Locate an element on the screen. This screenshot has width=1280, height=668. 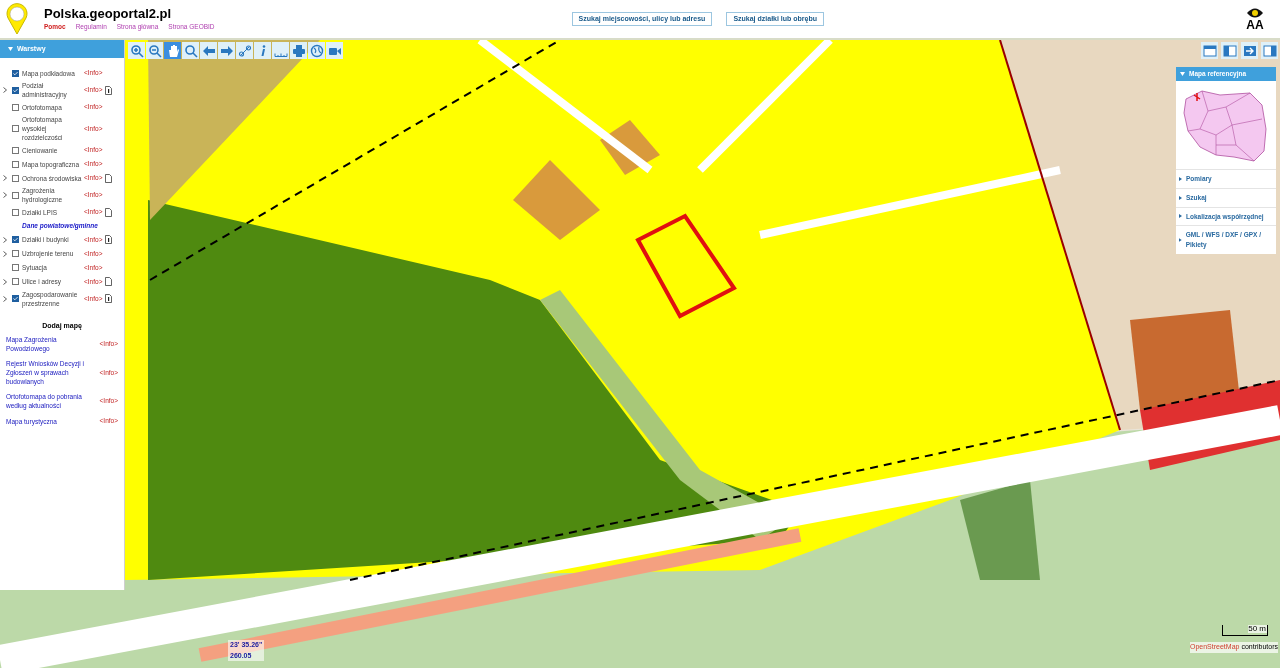
site-title: Polska.geoportal2.pl is located at coordinates (108, 14).